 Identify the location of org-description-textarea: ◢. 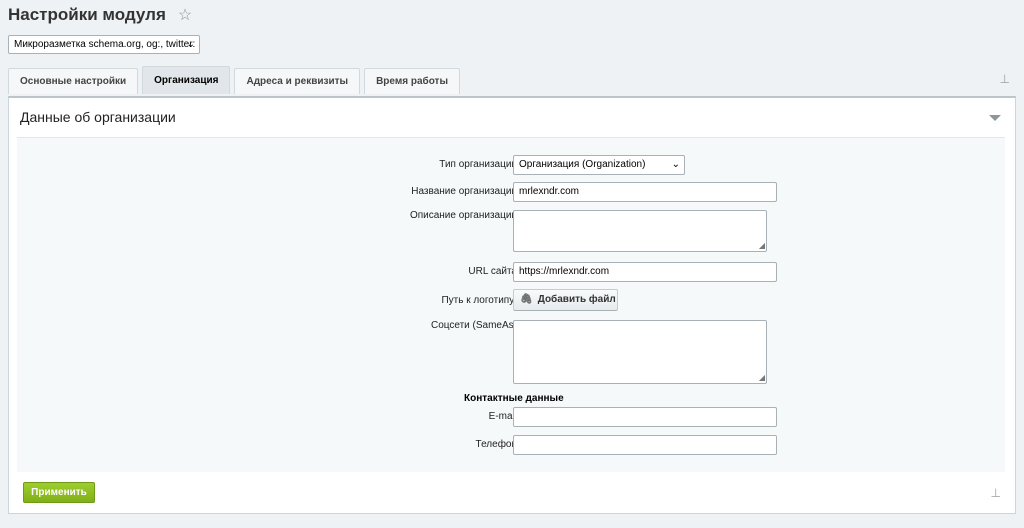
(640, 231).